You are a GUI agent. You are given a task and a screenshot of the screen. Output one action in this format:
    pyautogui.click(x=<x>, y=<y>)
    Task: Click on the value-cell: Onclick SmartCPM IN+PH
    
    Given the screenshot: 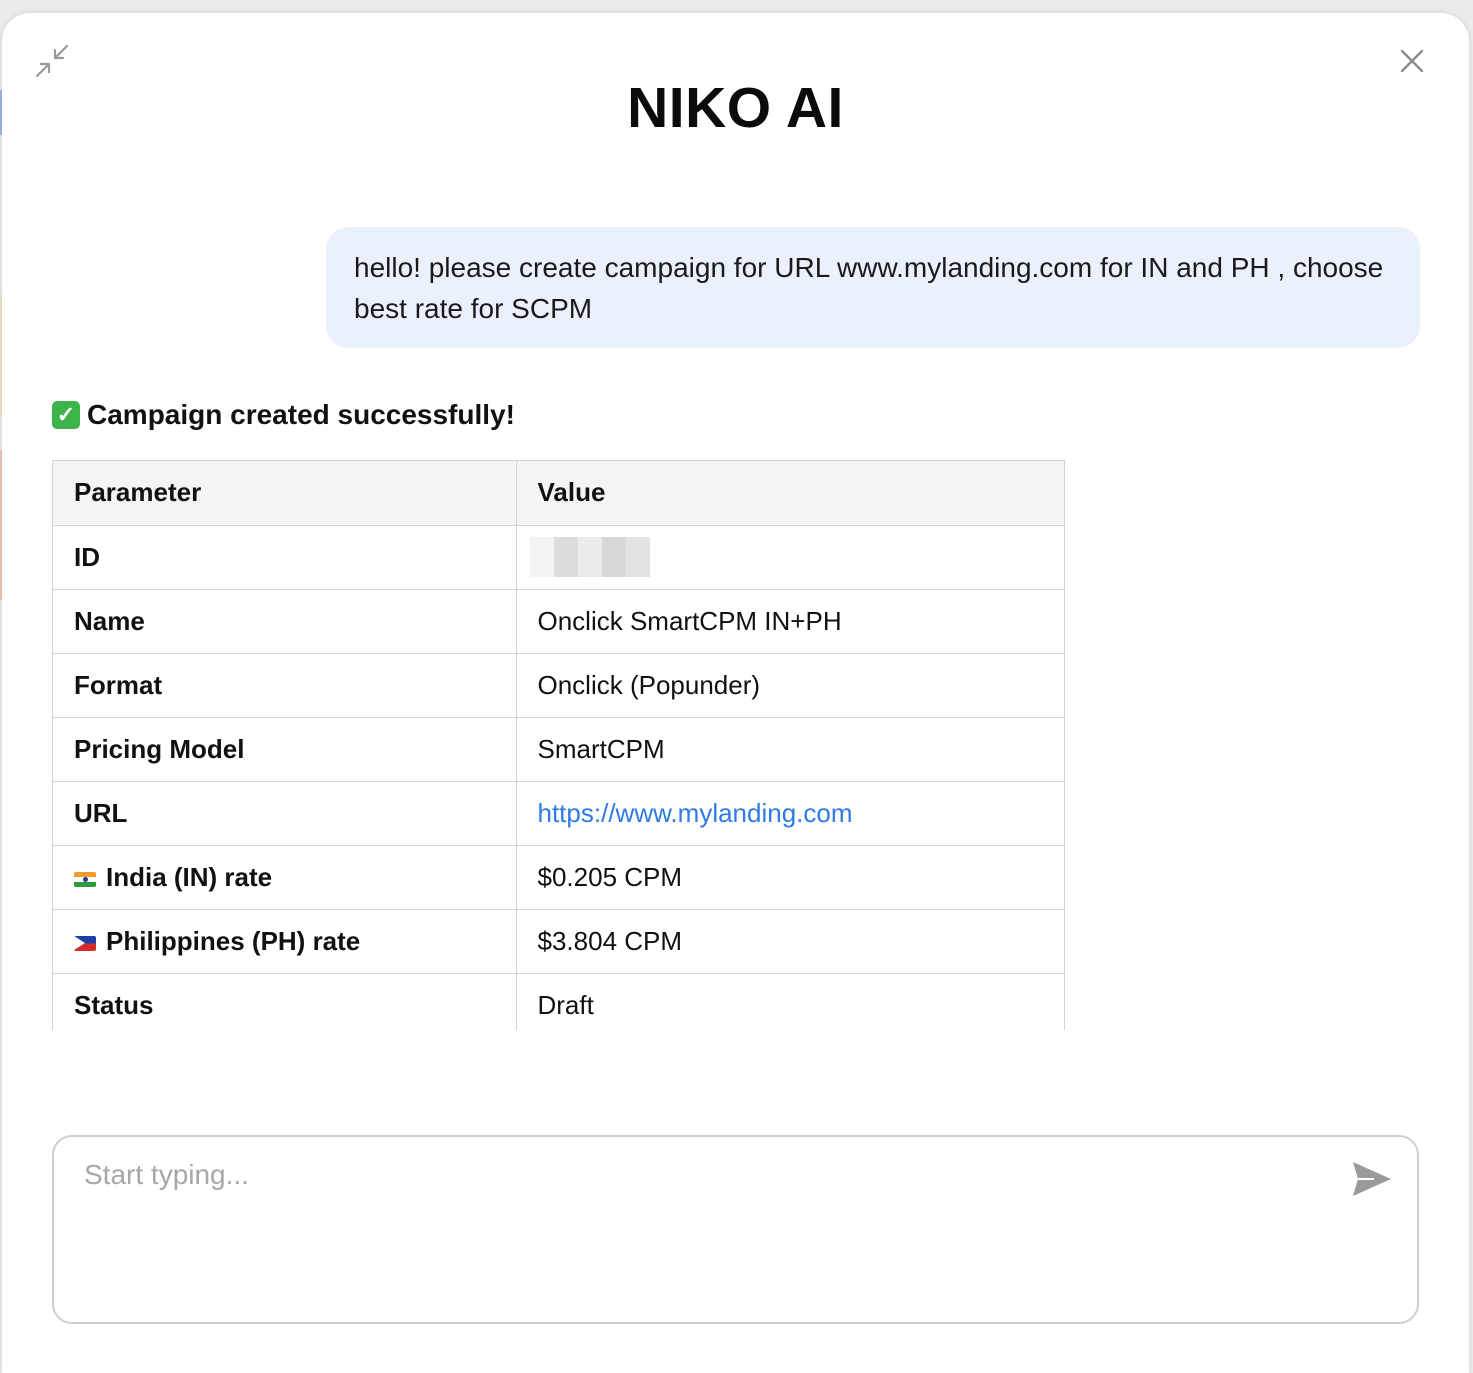 What is the action you would take?
    pyautogui.click(x=790, y=621)
    